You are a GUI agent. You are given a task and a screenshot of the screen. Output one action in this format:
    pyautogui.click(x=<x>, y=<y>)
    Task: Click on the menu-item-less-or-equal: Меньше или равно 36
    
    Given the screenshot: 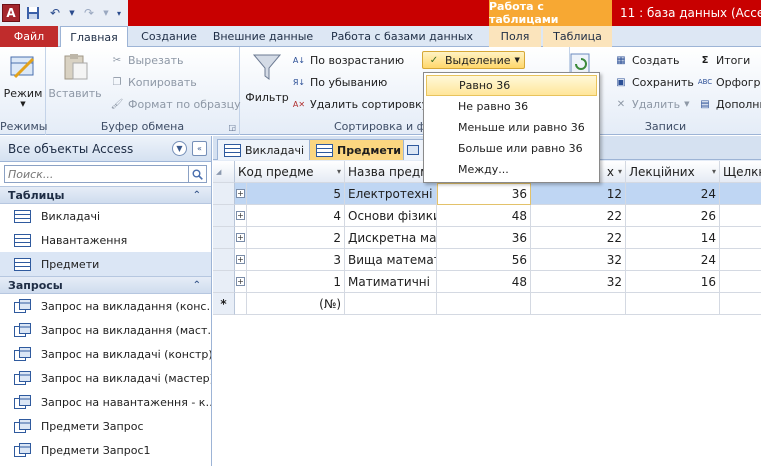 What is the action you would take?
    pyautogui.click(x=511, y=127)
    